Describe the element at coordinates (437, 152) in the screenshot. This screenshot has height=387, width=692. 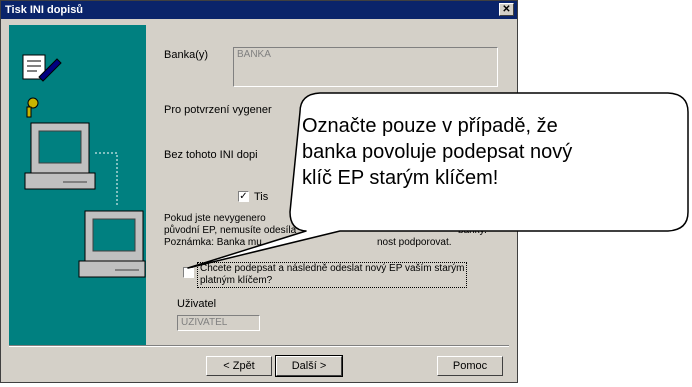
I see `callout-line-2: banka povoluje podepsat nový` at that location.